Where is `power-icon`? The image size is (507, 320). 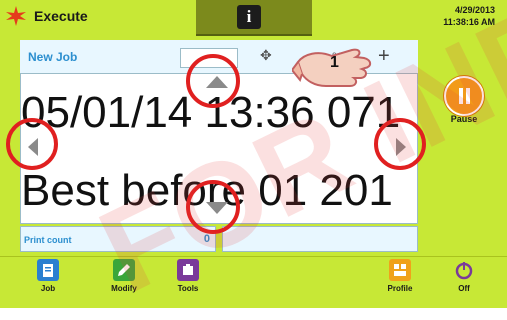 power-icon is located at coordinates (464, 270).